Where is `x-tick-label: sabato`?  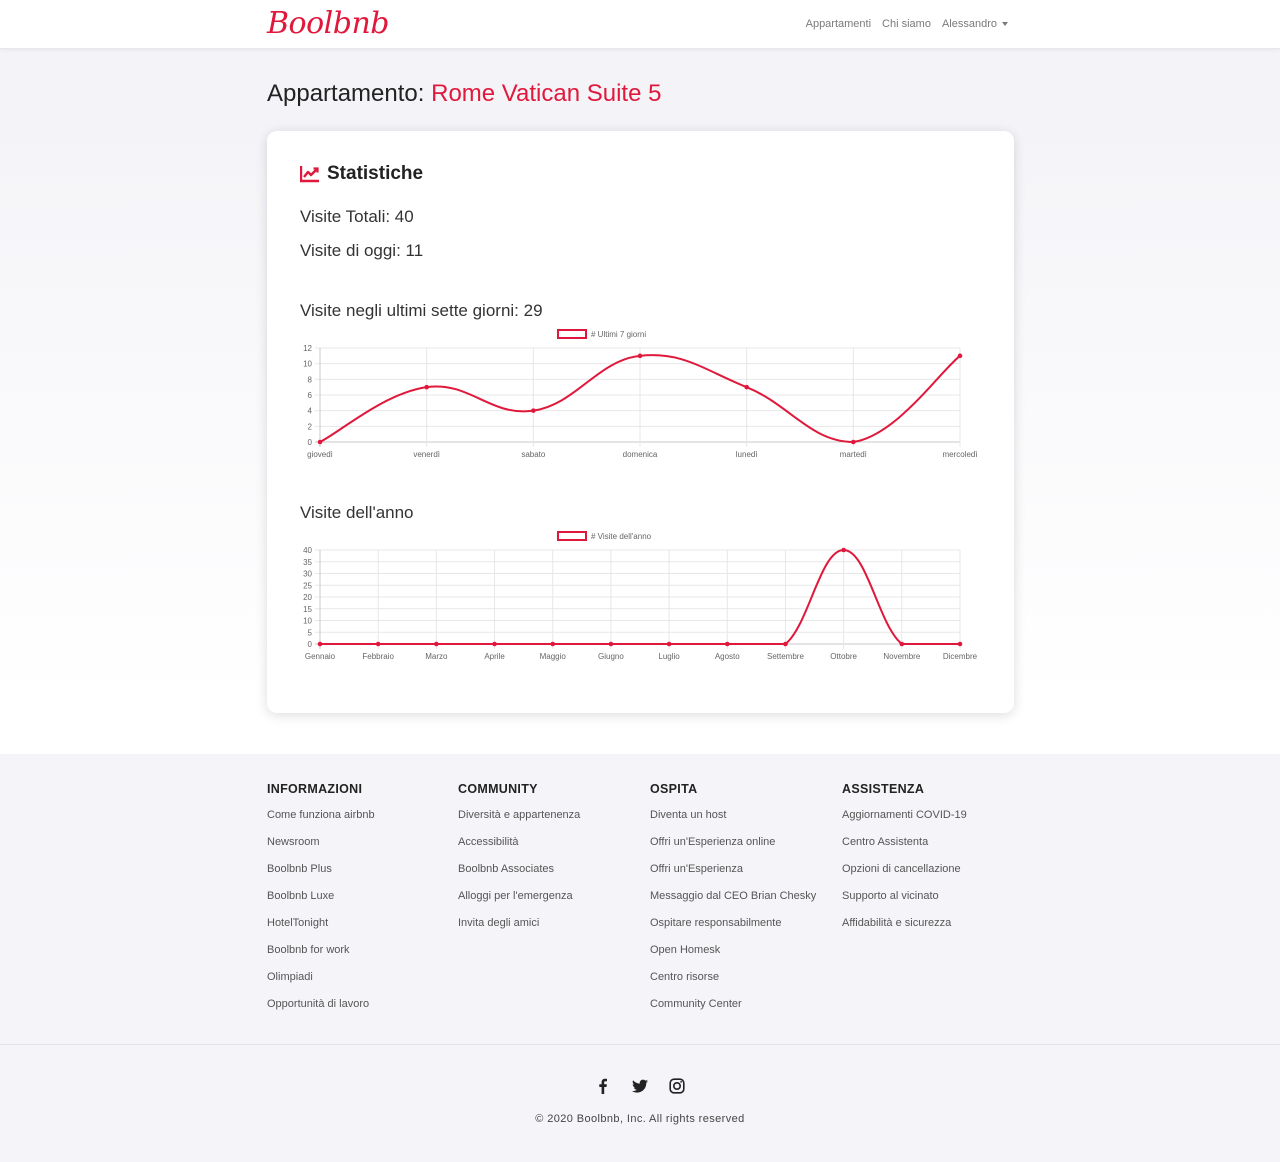
x-tick-label: sabato is located at coordinates (533, 454).